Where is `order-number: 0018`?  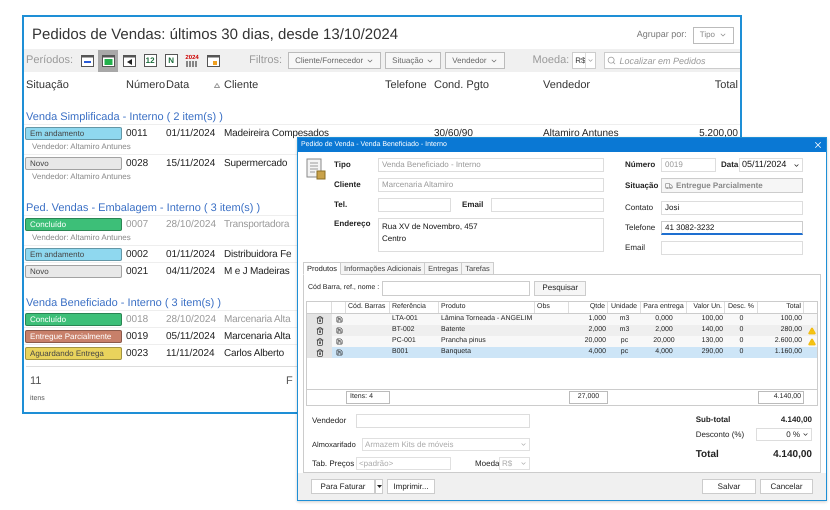 order-number: 0018 is located at coordinates (137, 319).